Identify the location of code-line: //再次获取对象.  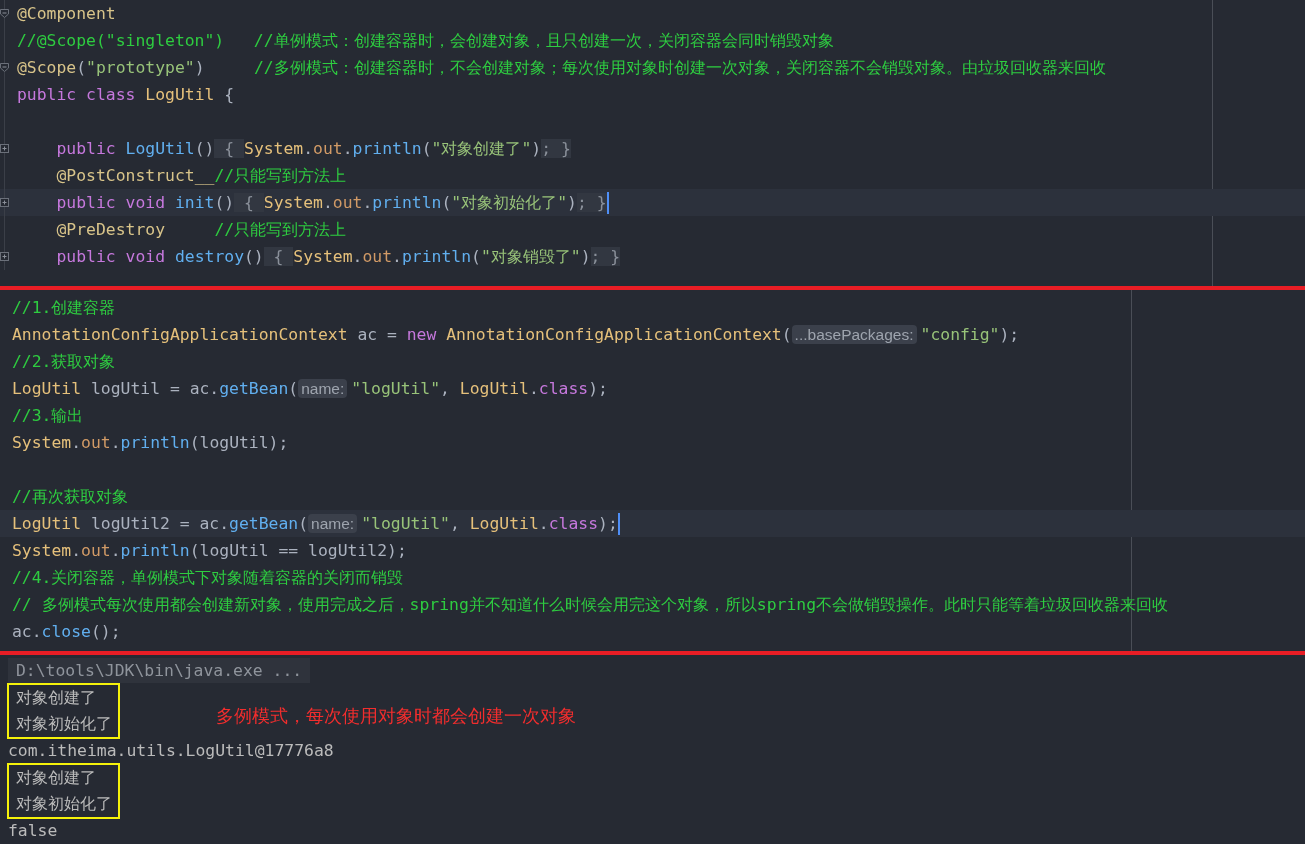
(70, 497).